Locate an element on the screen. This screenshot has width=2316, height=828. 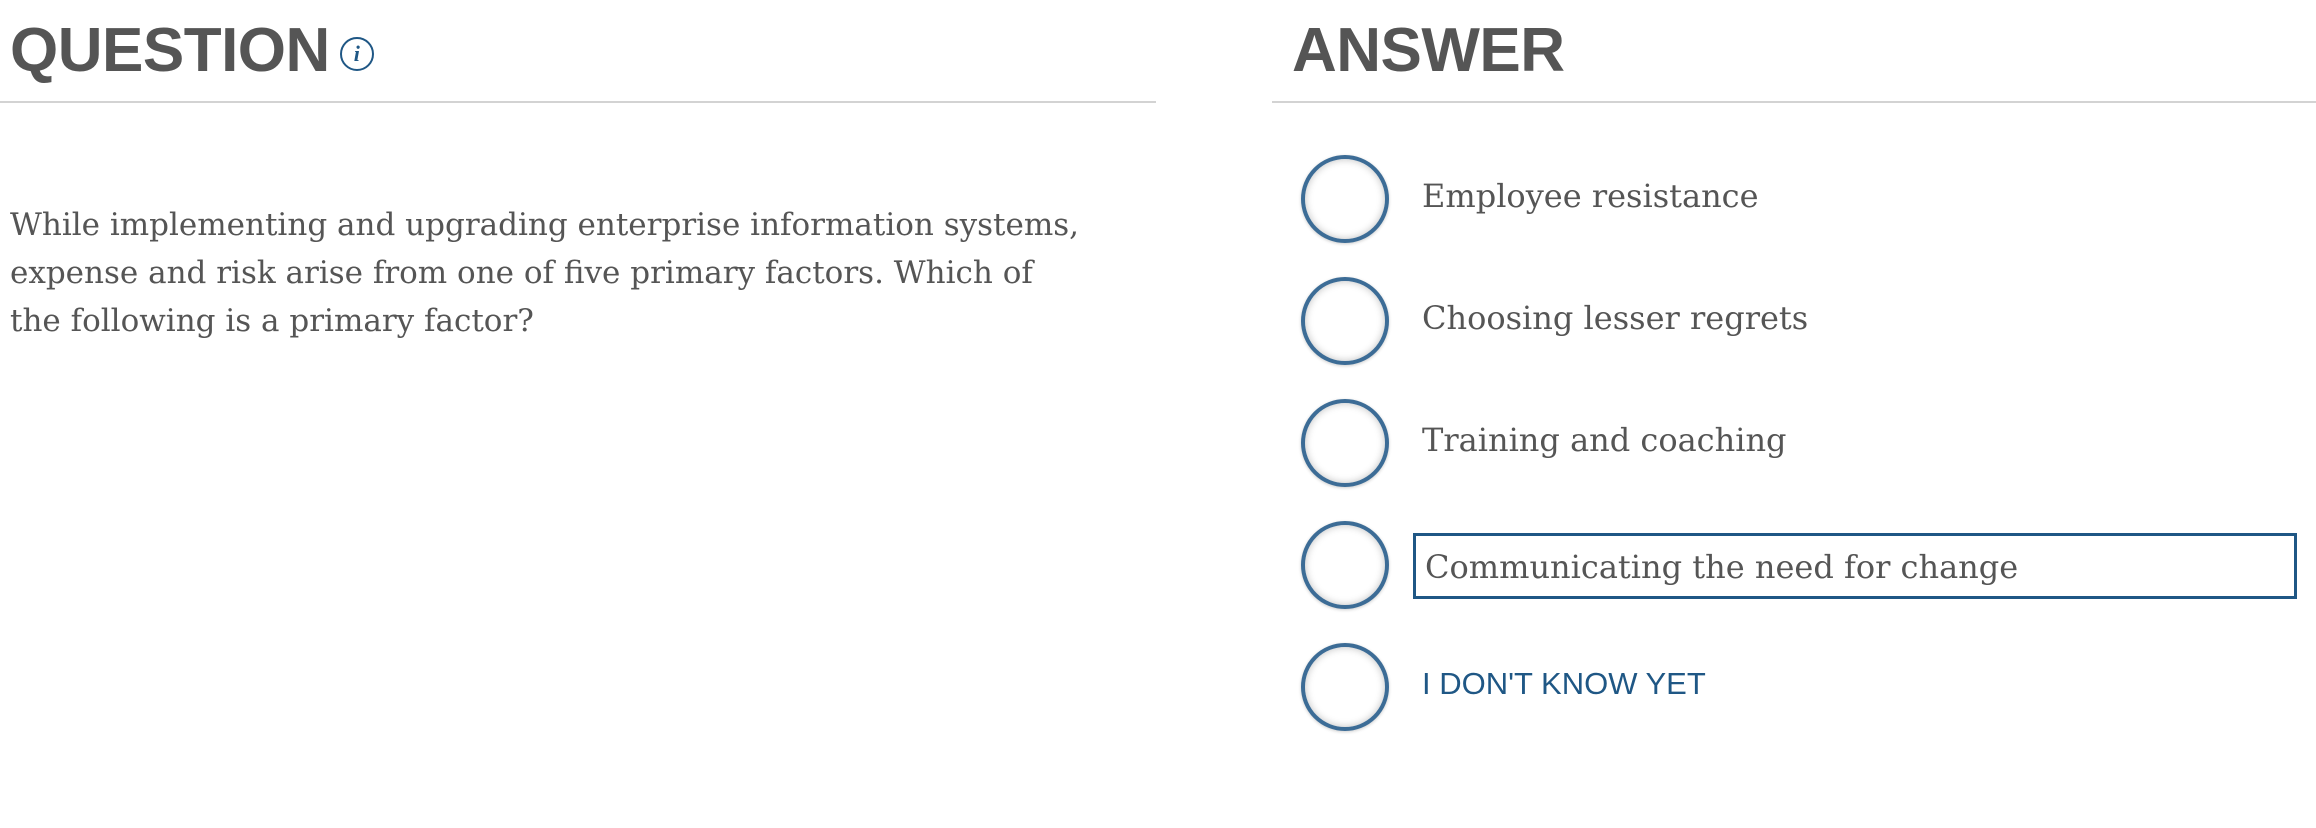
answer-option: Training and coaching is located at coordinates (1794, 455).